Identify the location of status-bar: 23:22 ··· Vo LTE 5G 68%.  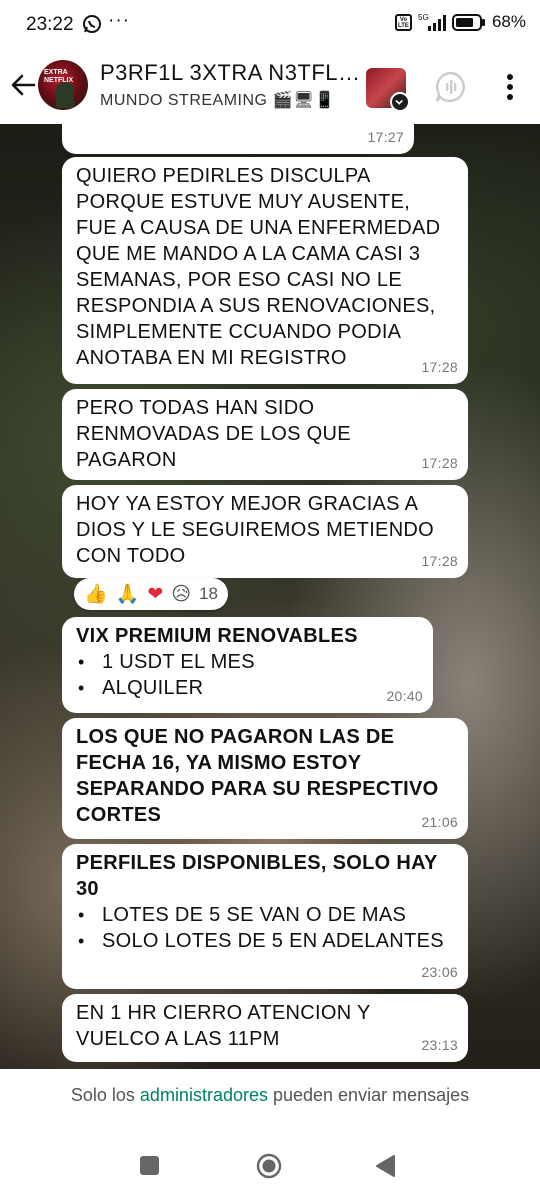
(270, 25).